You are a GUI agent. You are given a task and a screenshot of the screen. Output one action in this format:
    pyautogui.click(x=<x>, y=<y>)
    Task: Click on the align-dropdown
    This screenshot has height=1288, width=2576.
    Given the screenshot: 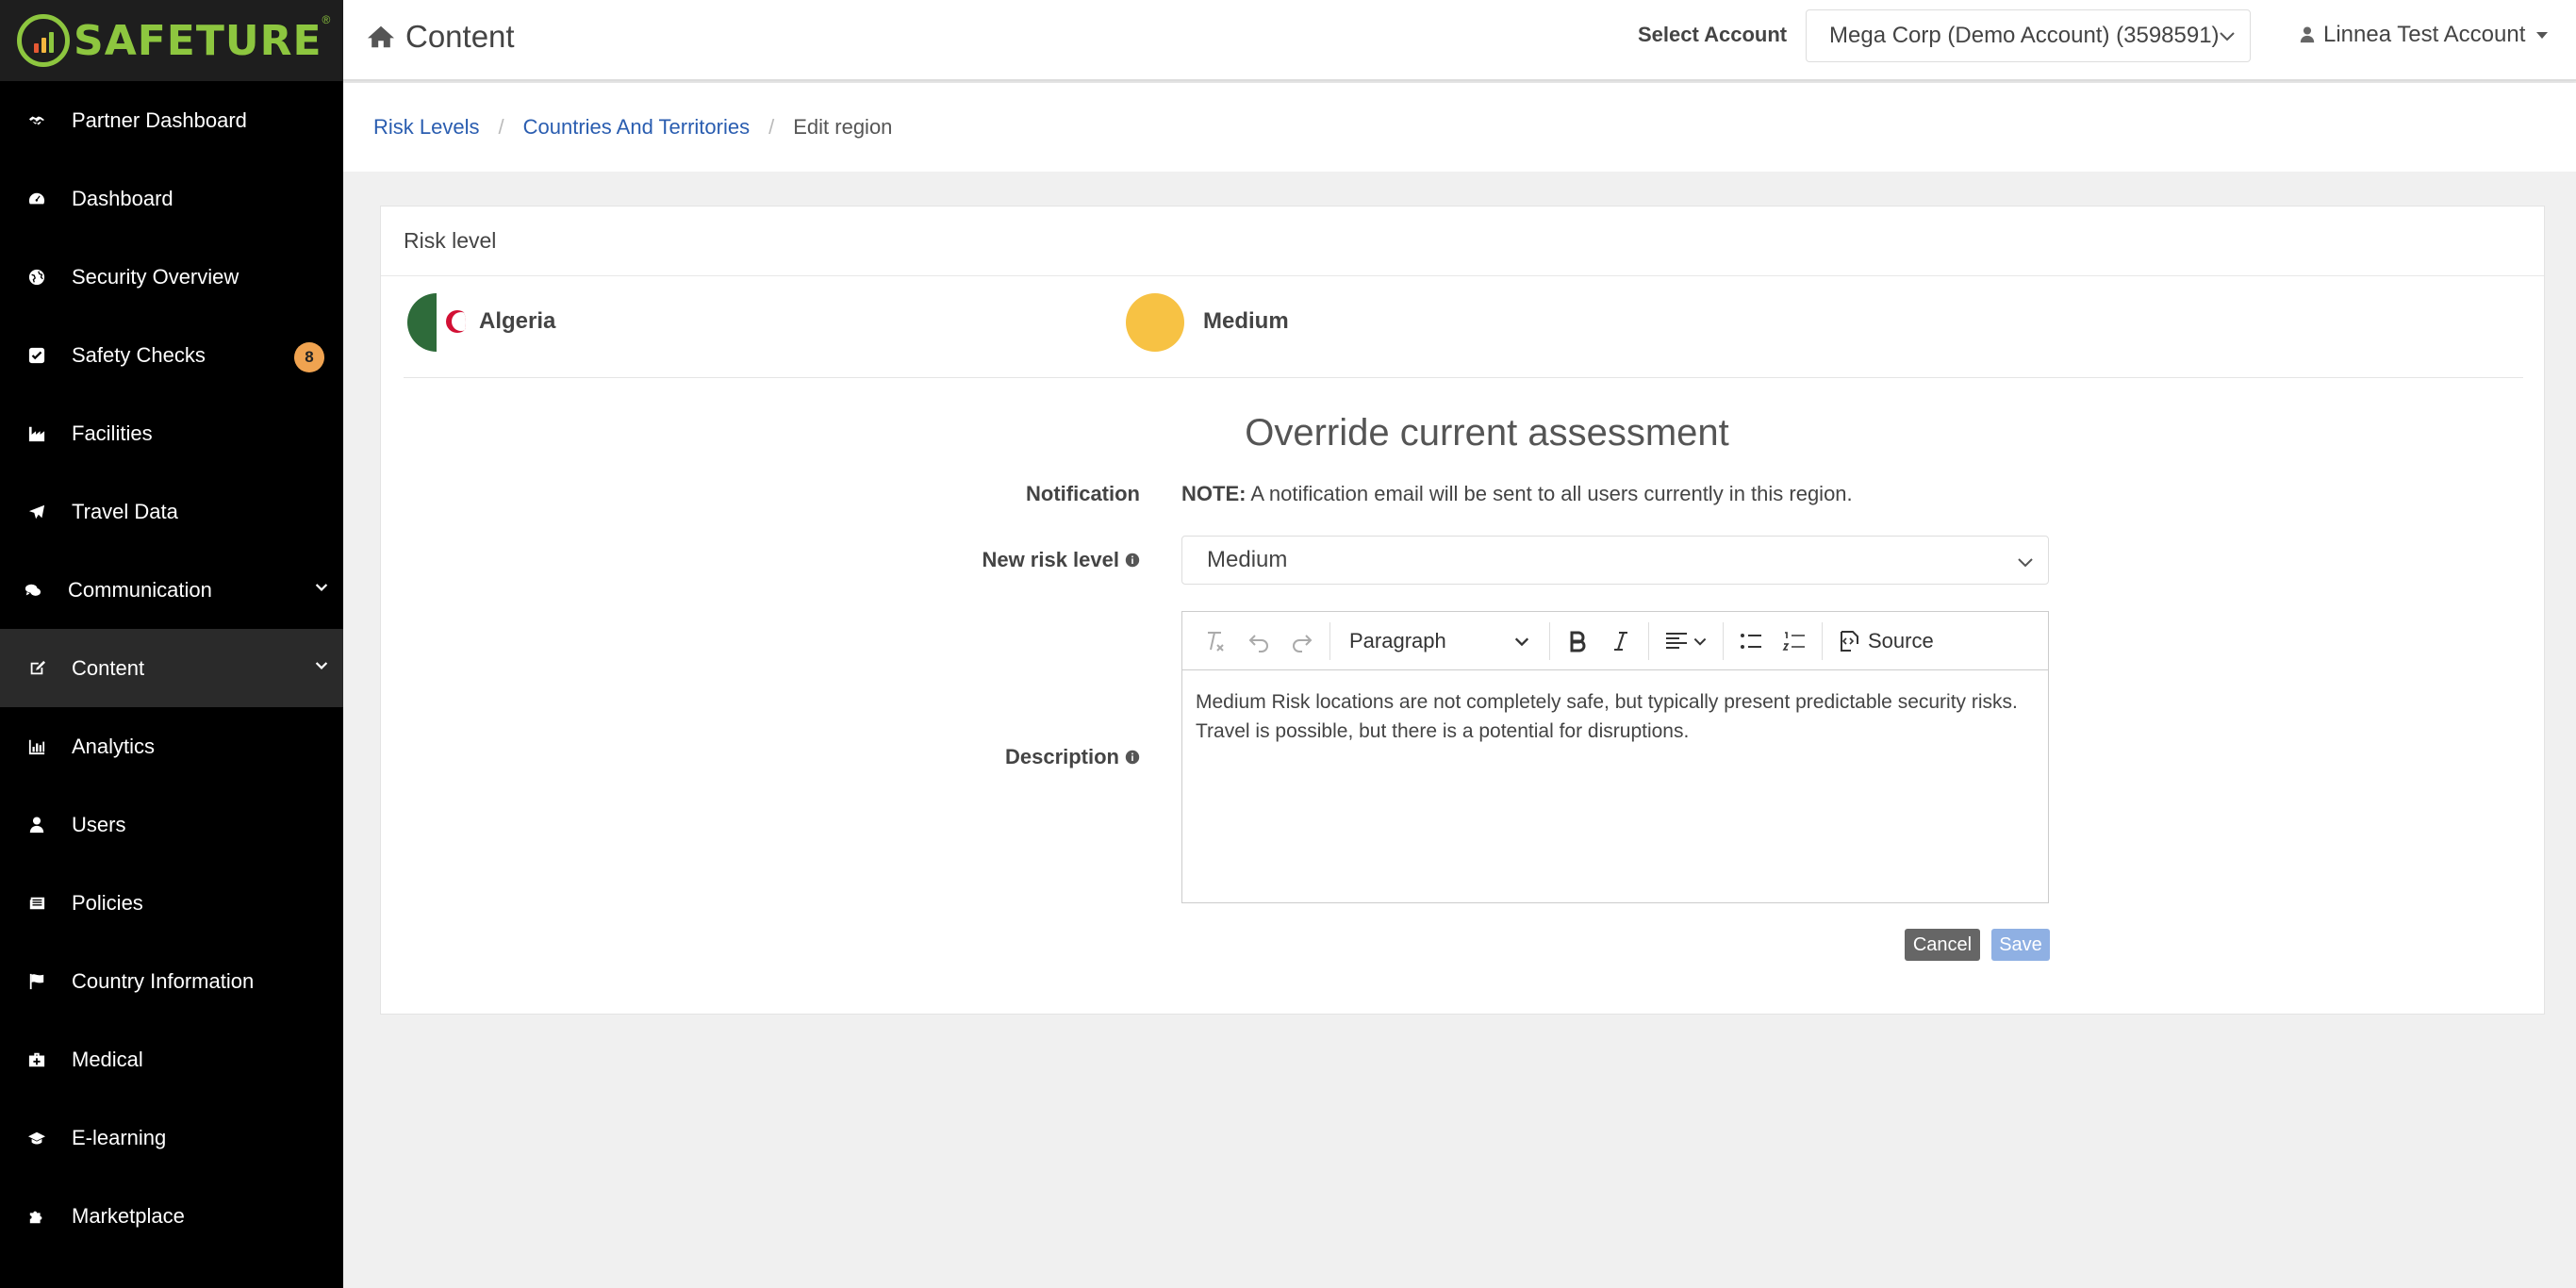 What is the action you would take?
    pyautogui.click(x=1686, y=641)
    